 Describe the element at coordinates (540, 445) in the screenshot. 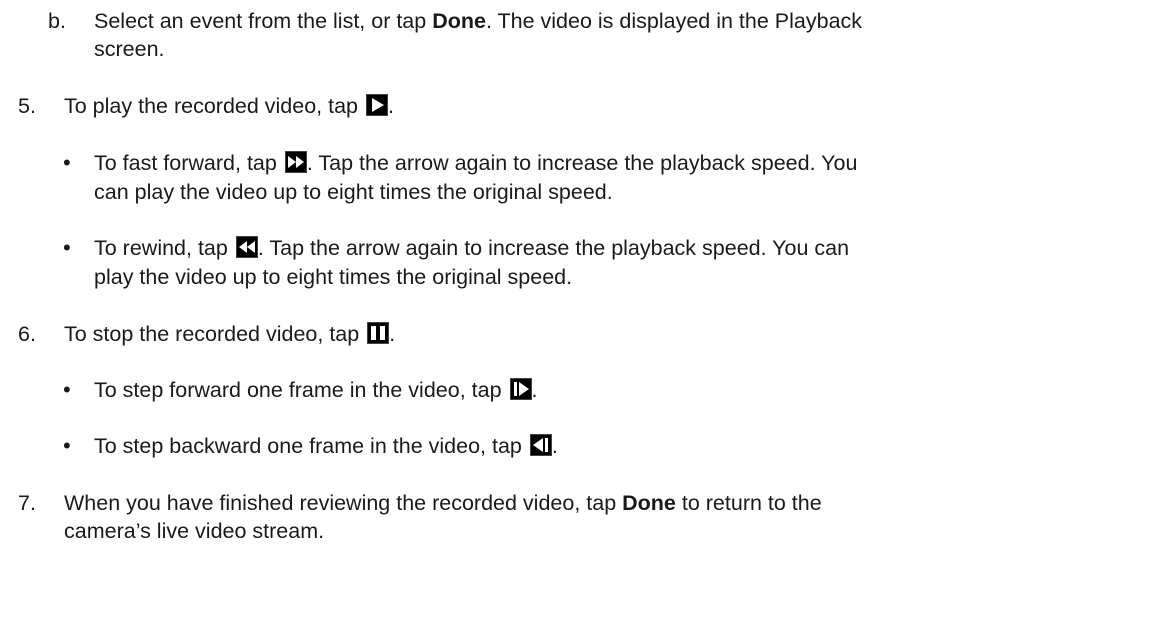

I see `step-backward-icon` at that location.